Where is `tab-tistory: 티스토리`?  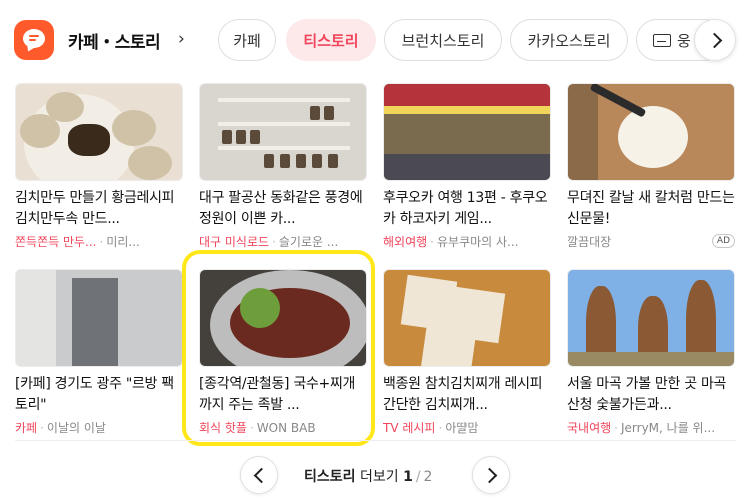 tab-tistory: 티스토리 is located at coordinates (331, 40).